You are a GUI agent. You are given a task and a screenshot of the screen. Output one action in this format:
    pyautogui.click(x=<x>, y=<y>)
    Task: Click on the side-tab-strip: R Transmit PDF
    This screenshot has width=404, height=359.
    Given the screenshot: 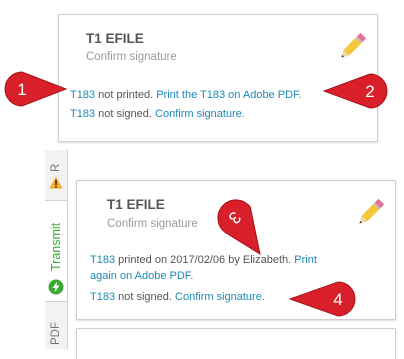 What is the action you would take?
    pyautogui.click(x=56, y=249)
    